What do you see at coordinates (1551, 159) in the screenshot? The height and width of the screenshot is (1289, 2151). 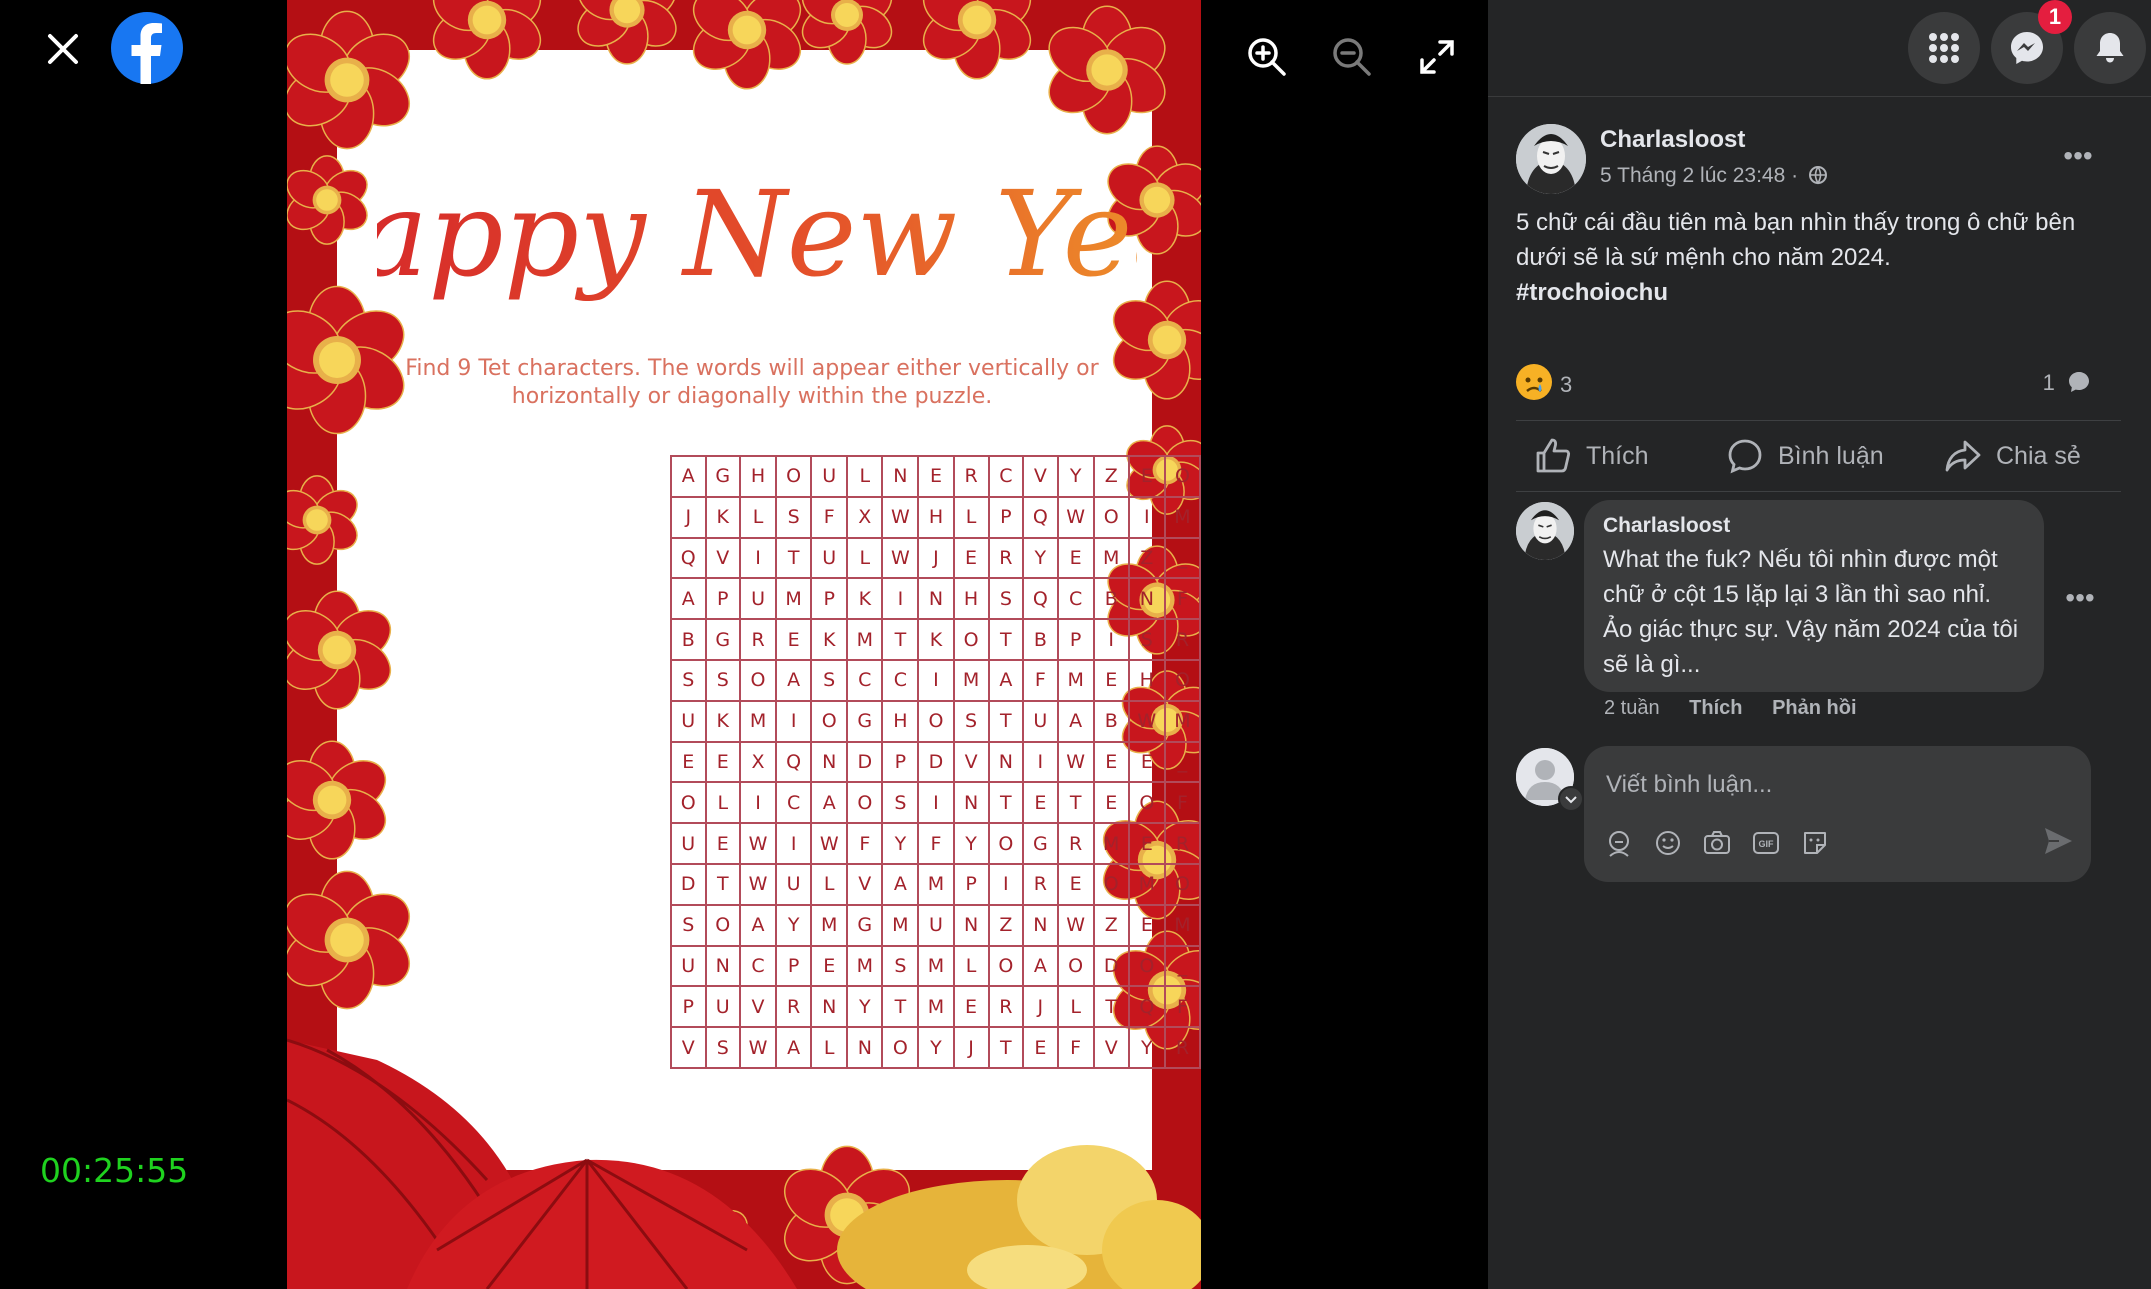 I see `author-avatar` at bounding box center [1551, 159].